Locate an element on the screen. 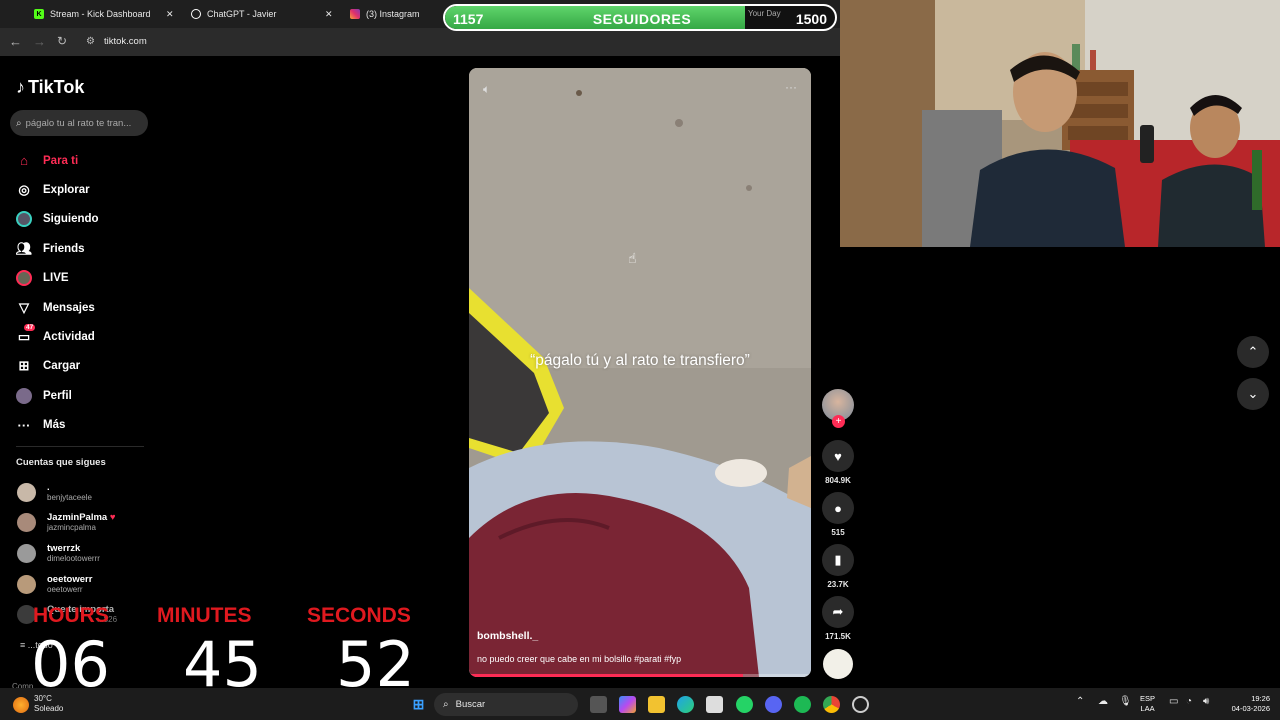  account-handle: benjytaceele is located at coordinates (69, 497).